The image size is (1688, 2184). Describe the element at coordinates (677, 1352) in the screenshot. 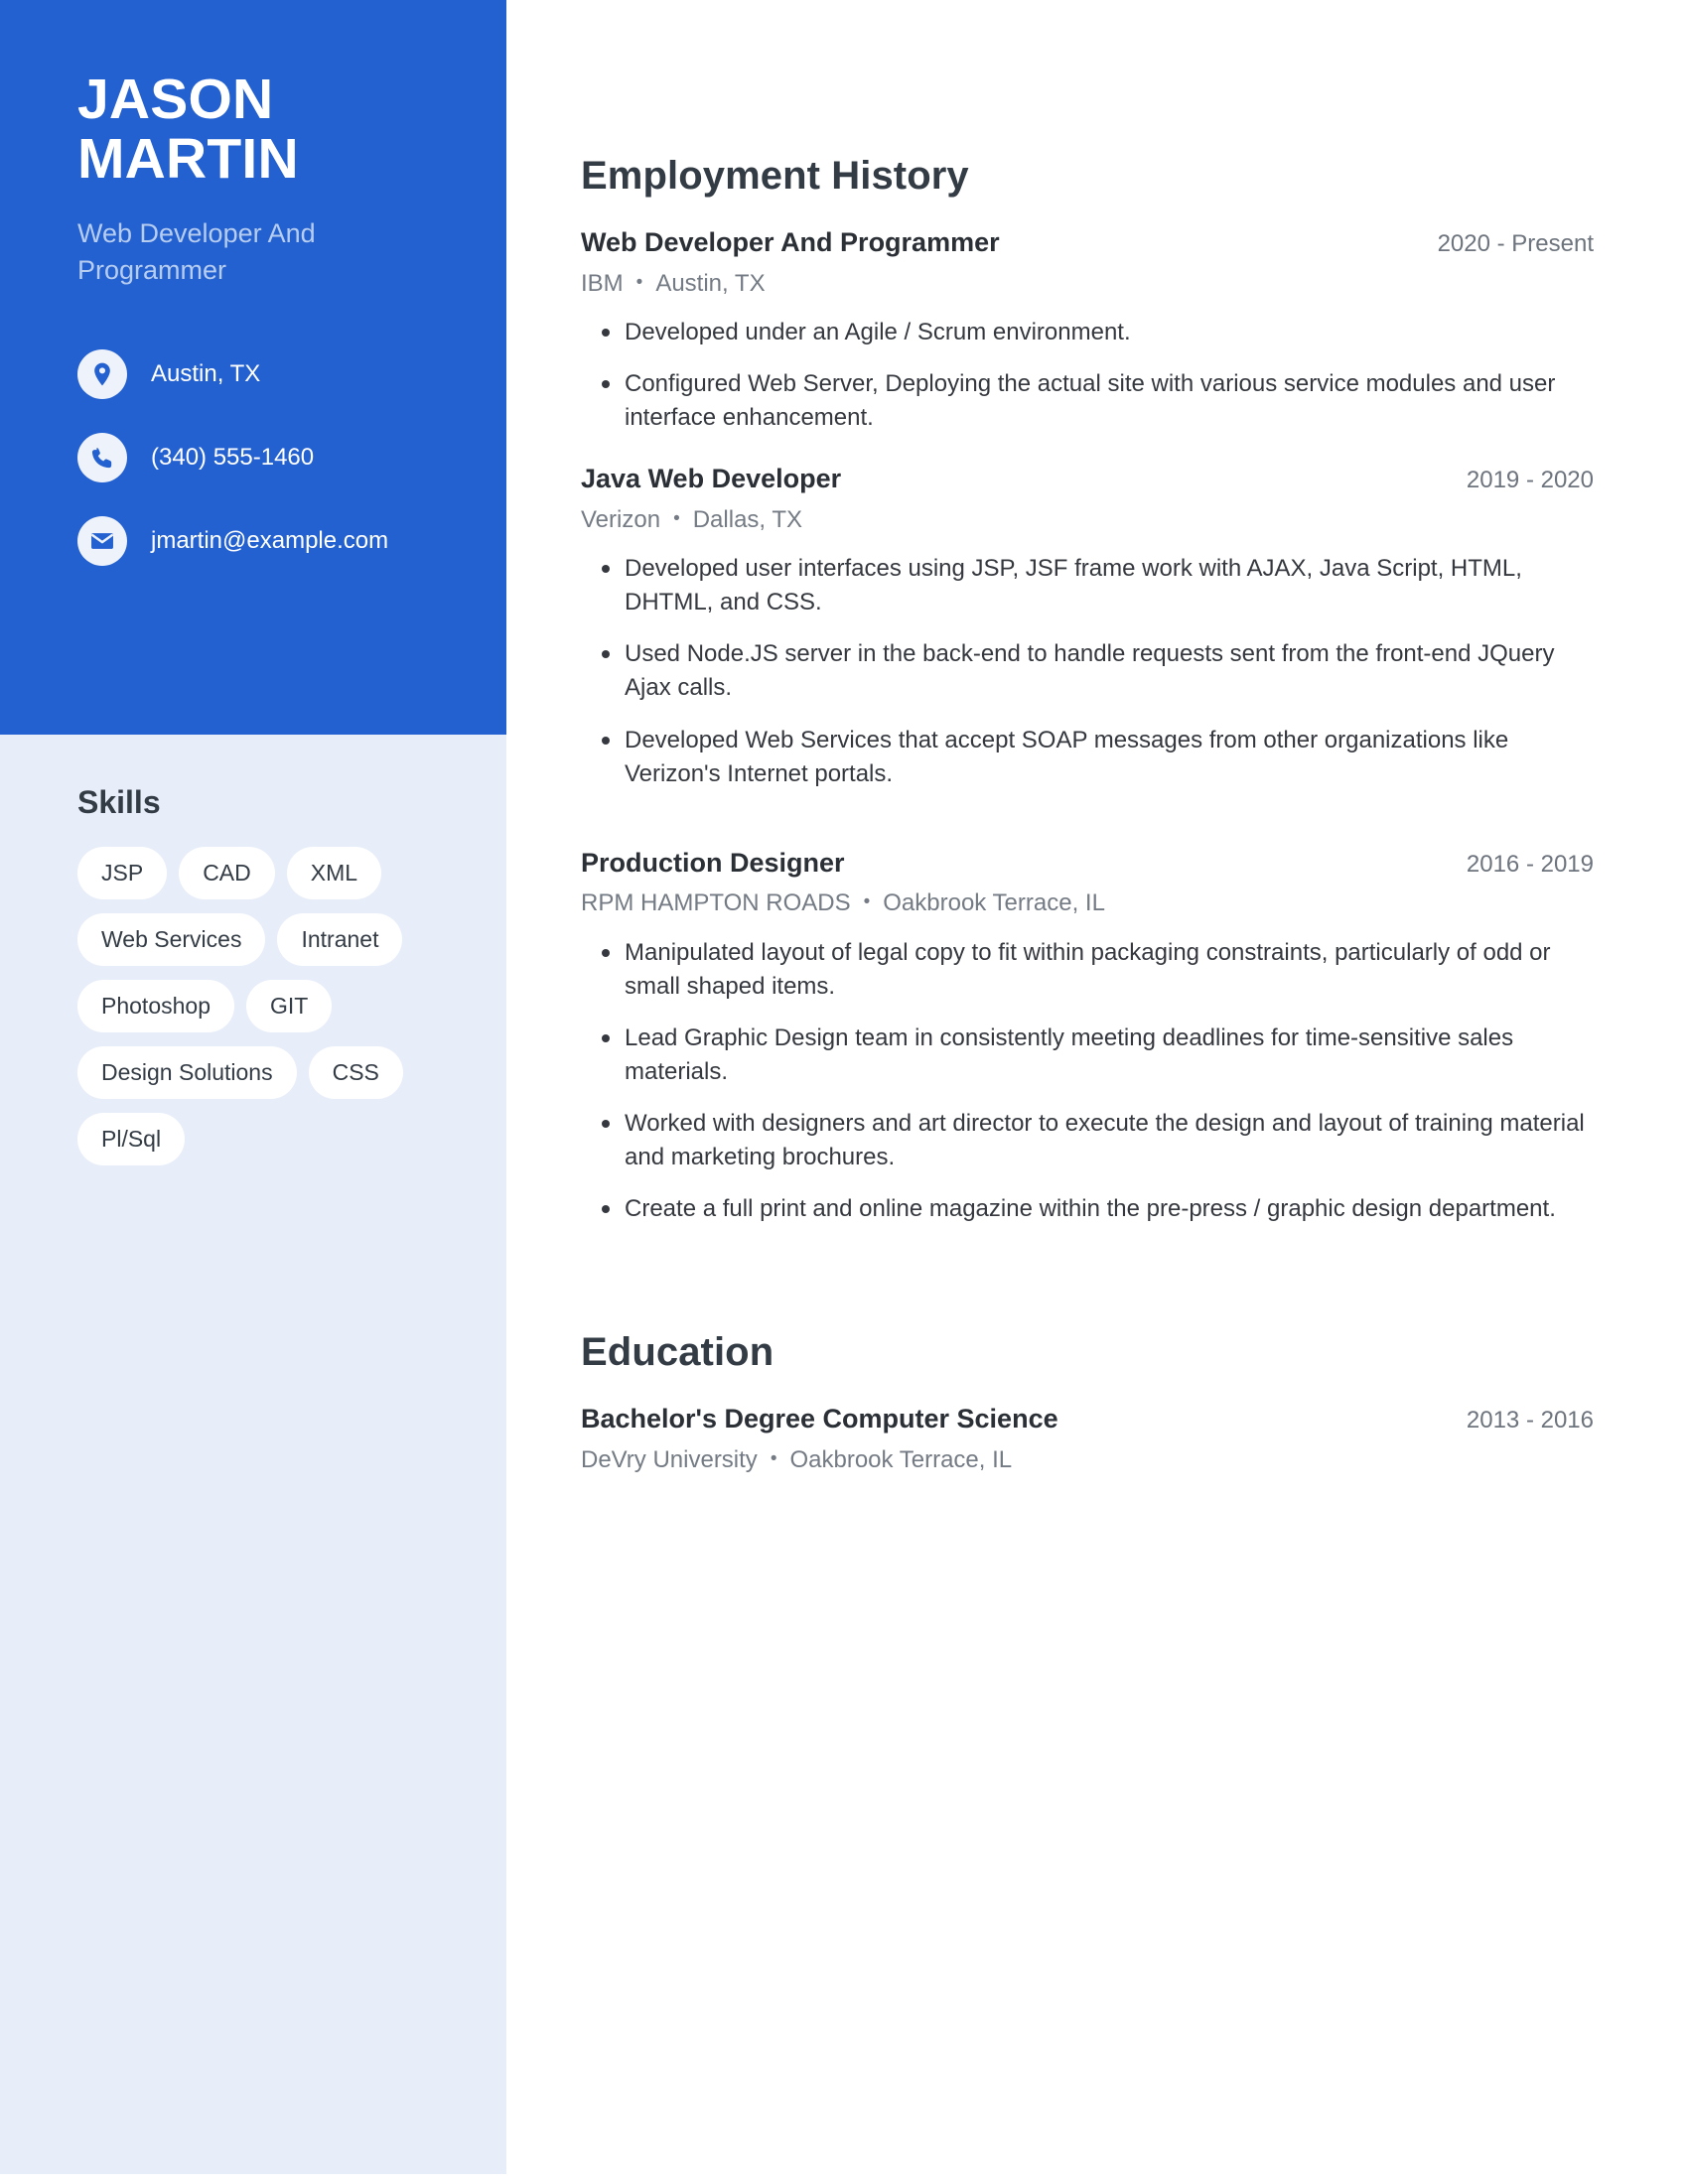

I see `section-title-education: Education` at that location.